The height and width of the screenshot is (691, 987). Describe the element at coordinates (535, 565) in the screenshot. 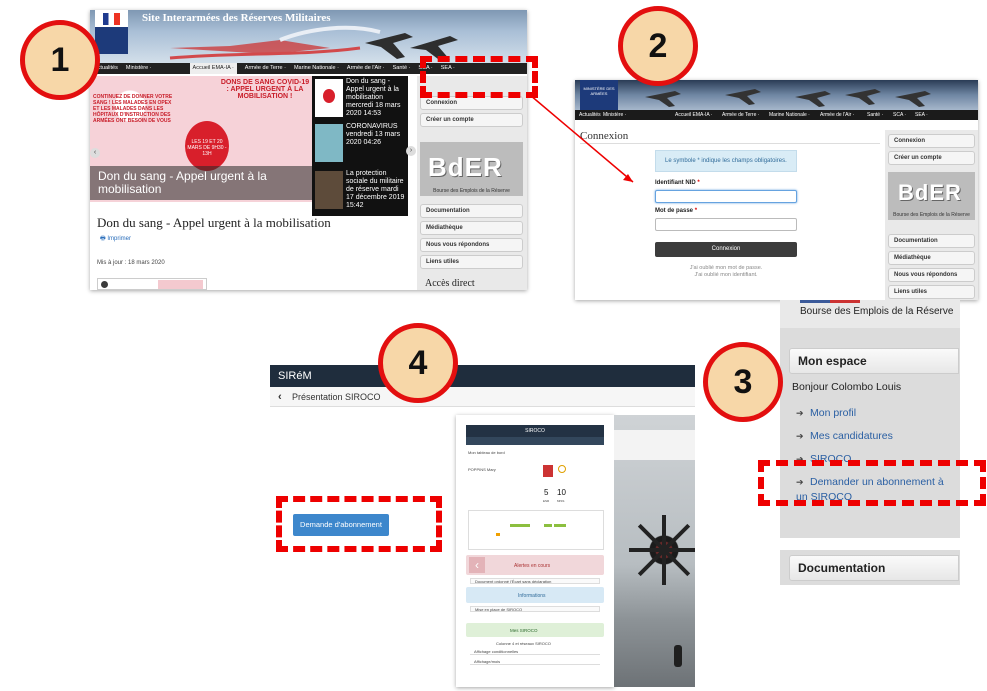

I see `alerts-card: ‹ Alertes en cours` at that location.